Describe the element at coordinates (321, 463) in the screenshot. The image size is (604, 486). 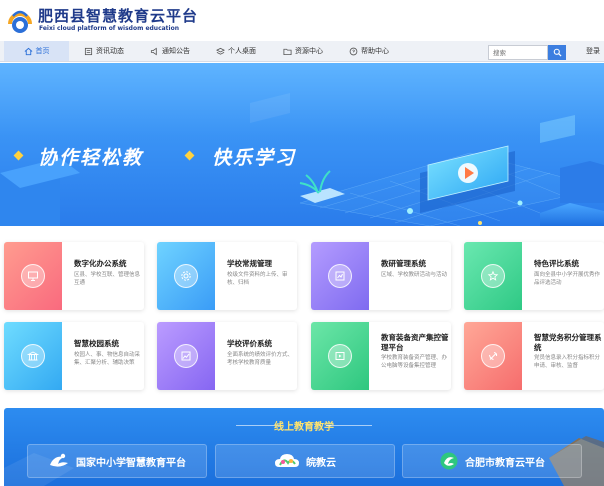
I see `platform-label: 皖教云` at that location.